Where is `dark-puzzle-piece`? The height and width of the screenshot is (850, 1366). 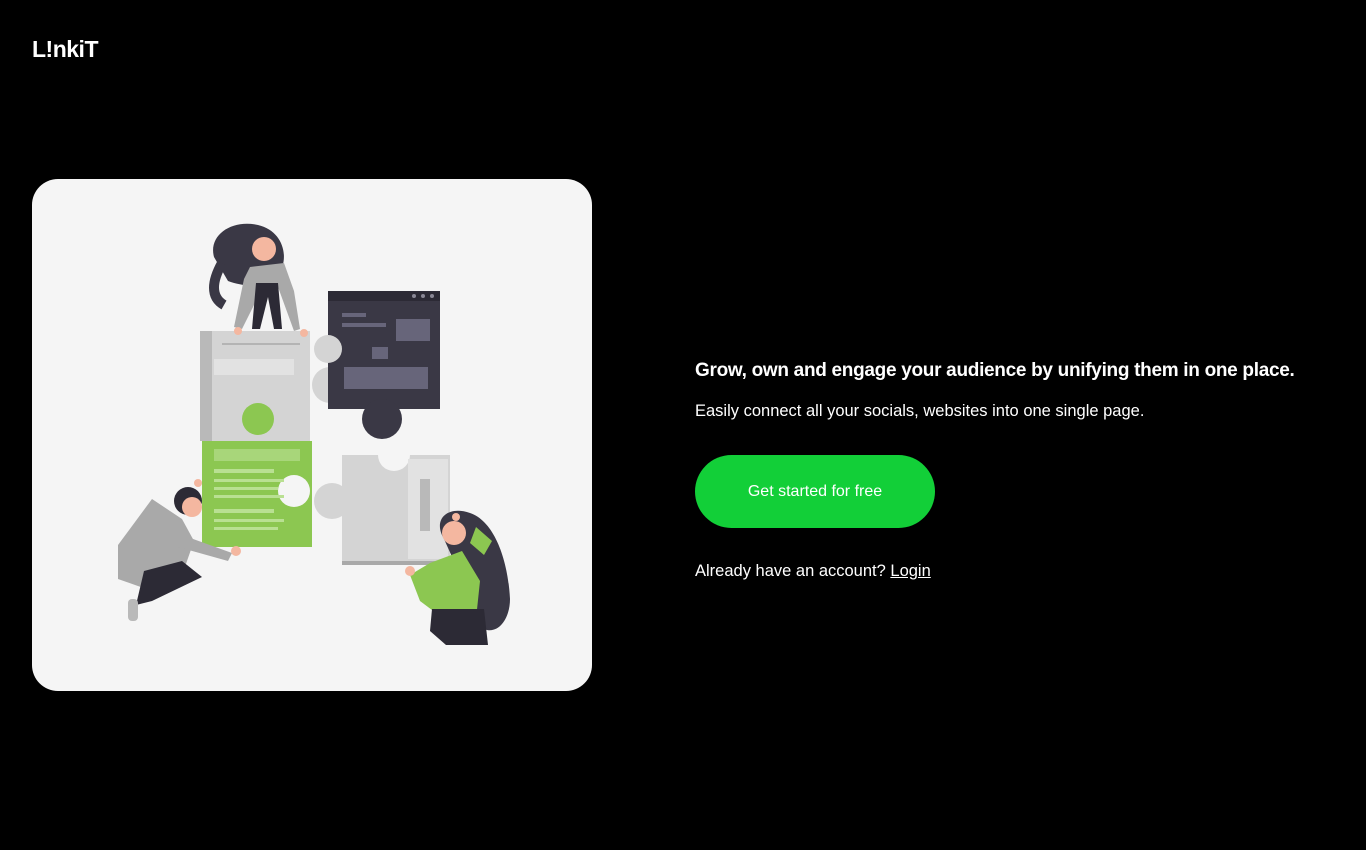
dark-puzzle-piece is located at coordinates (377, 365).